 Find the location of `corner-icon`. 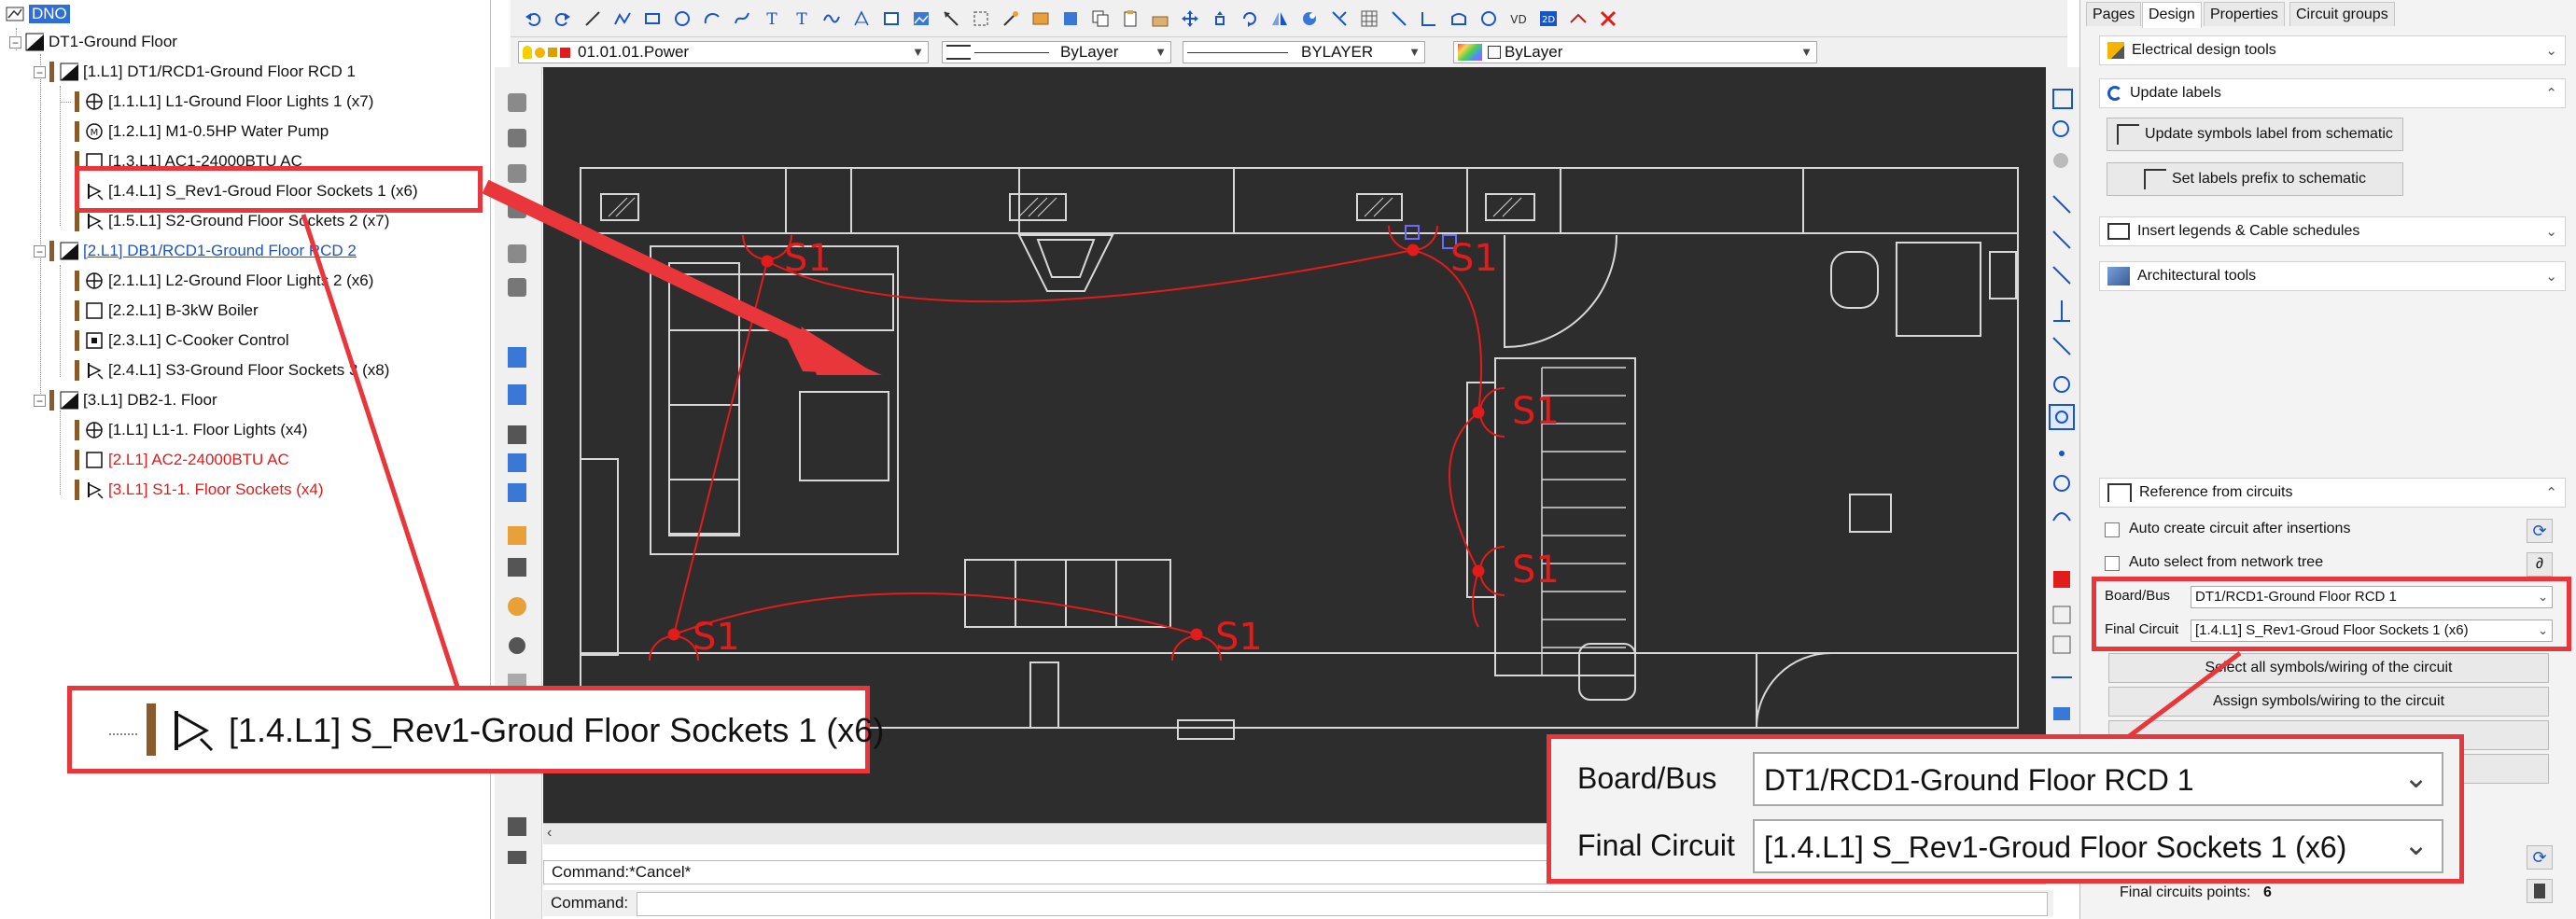

corner-icon is located at coordinates (1429, 18).